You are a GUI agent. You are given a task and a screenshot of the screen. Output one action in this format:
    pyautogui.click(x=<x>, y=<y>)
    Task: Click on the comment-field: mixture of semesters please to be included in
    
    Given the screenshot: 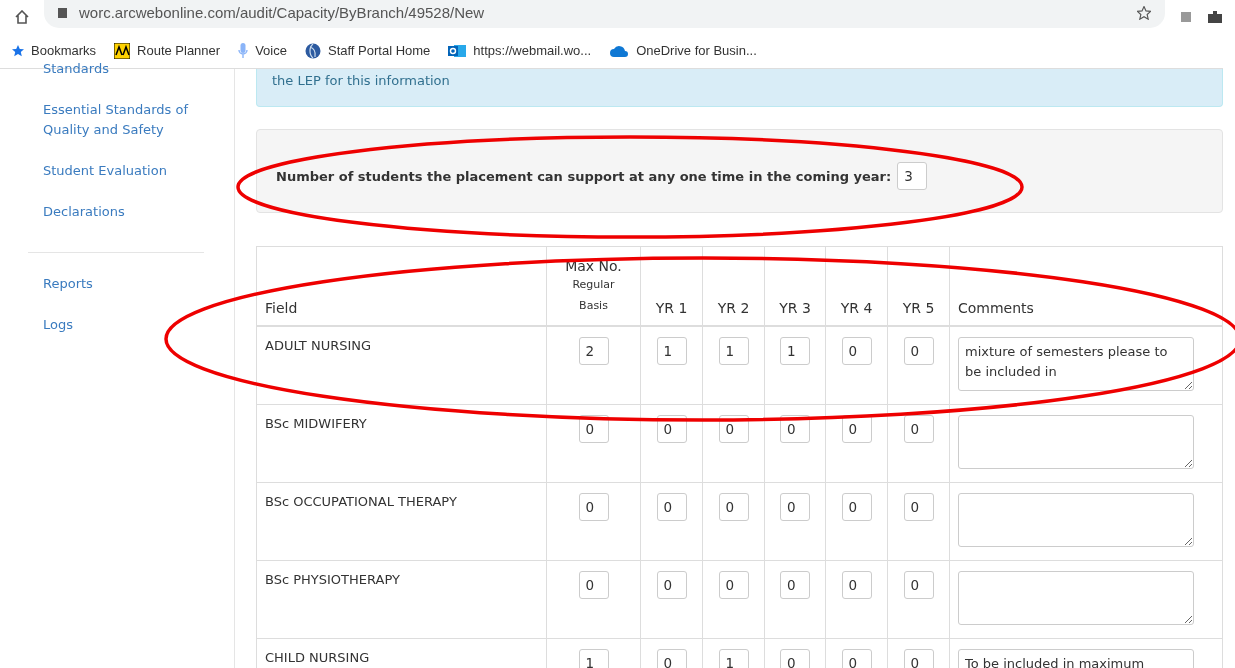 What is the action you would take?
    pyautogui.click(x=1076, y=364)
    